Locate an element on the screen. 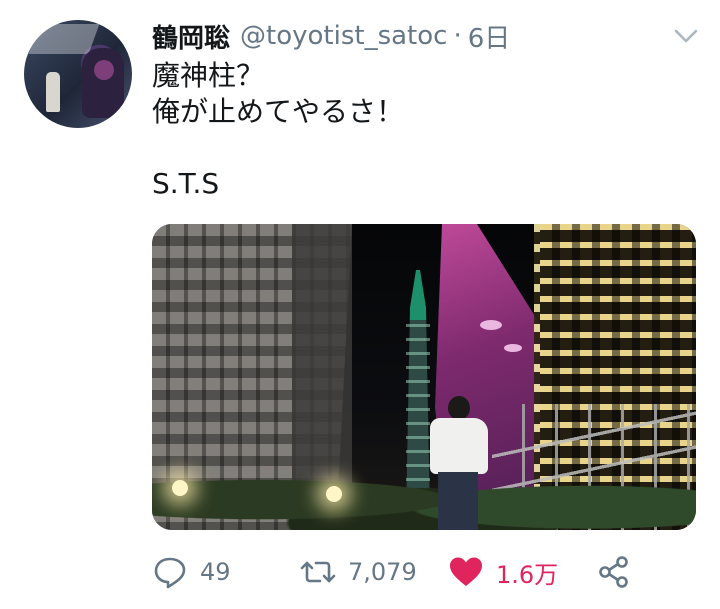  share-icon is located at coordinates (613, 572).